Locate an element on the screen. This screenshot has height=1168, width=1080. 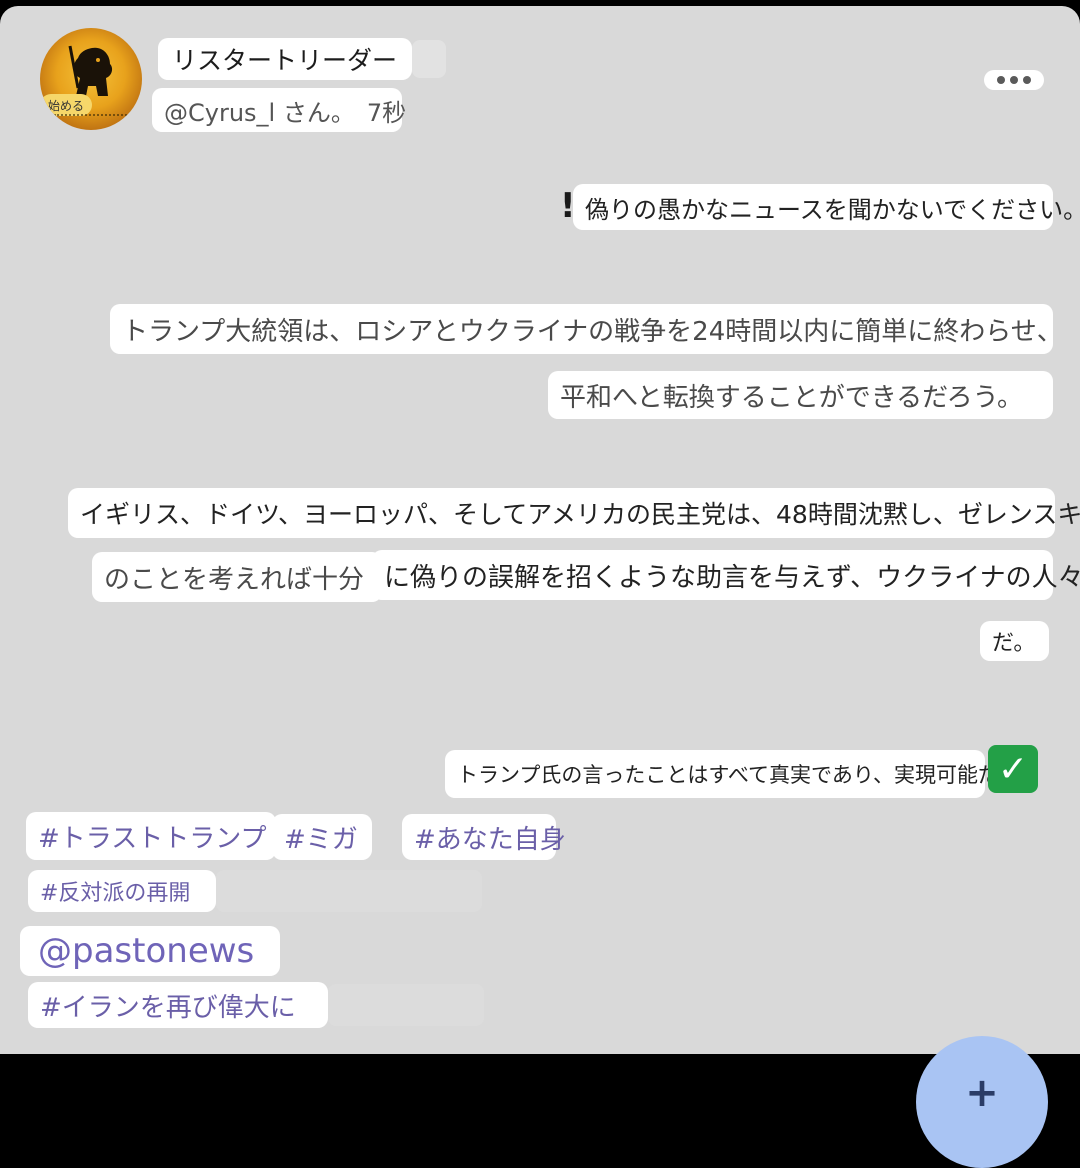
post-line-3: 平和へと転換することができるだろう。 is located at coordinates (800, 395).